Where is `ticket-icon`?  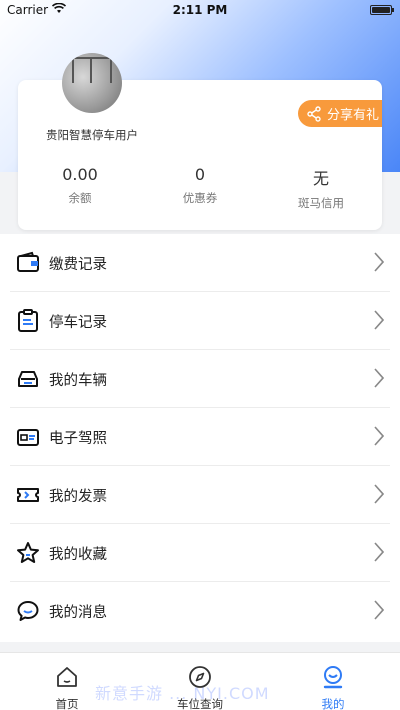
ticket-icon is located at coordinates (28, 495).